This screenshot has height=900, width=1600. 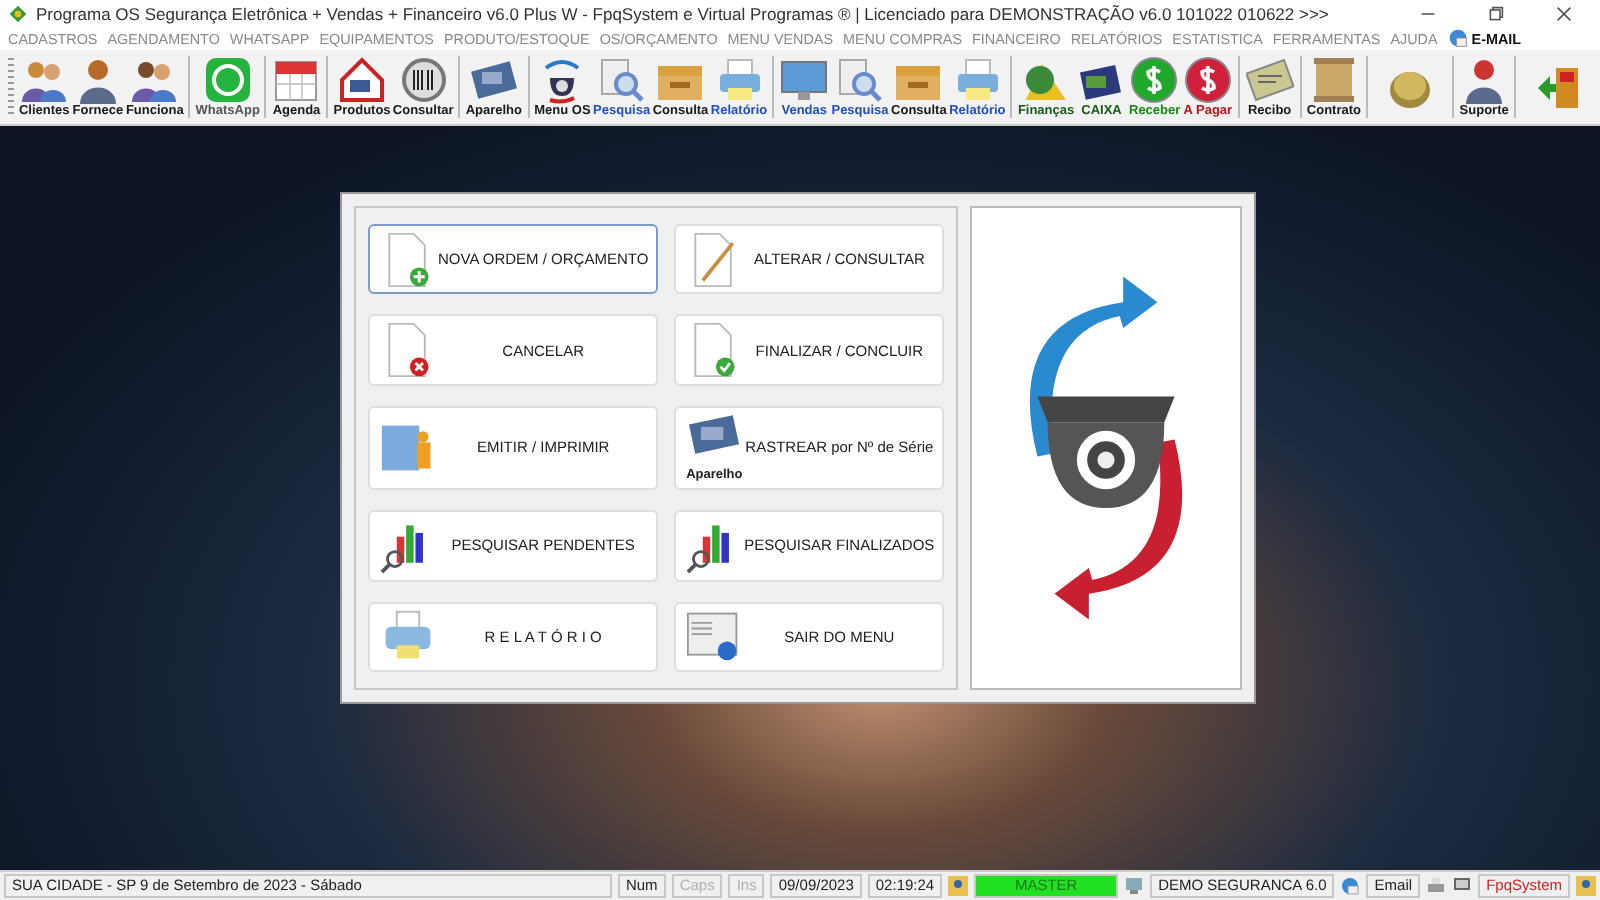 What do you see at coordinates (1333, 80) in the screenshot?
I see `scroll-icon` at bounding box center [1333, 80].